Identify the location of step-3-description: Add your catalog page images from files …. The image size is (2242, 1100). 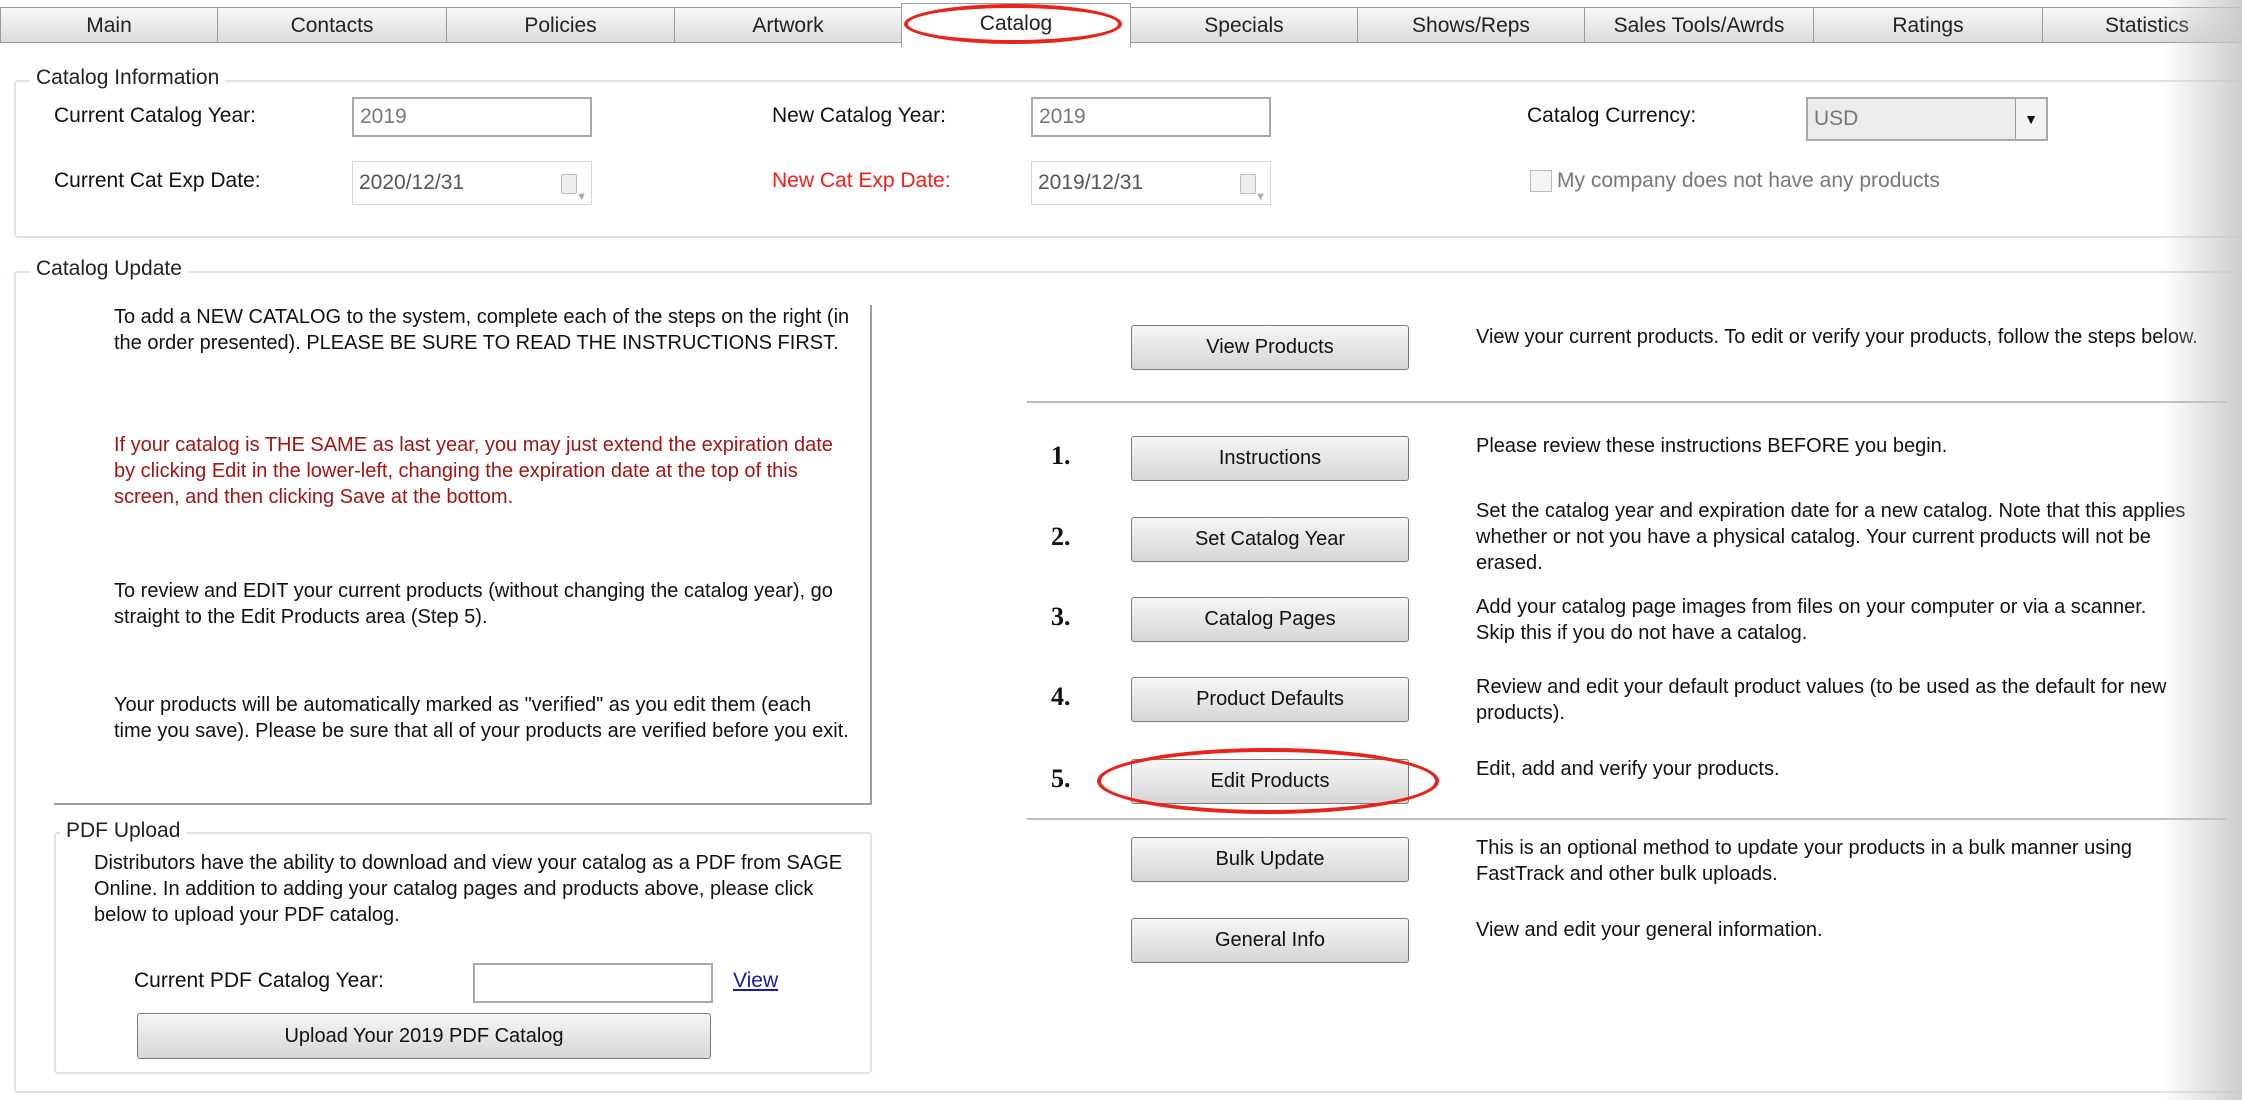
(1811, 620).